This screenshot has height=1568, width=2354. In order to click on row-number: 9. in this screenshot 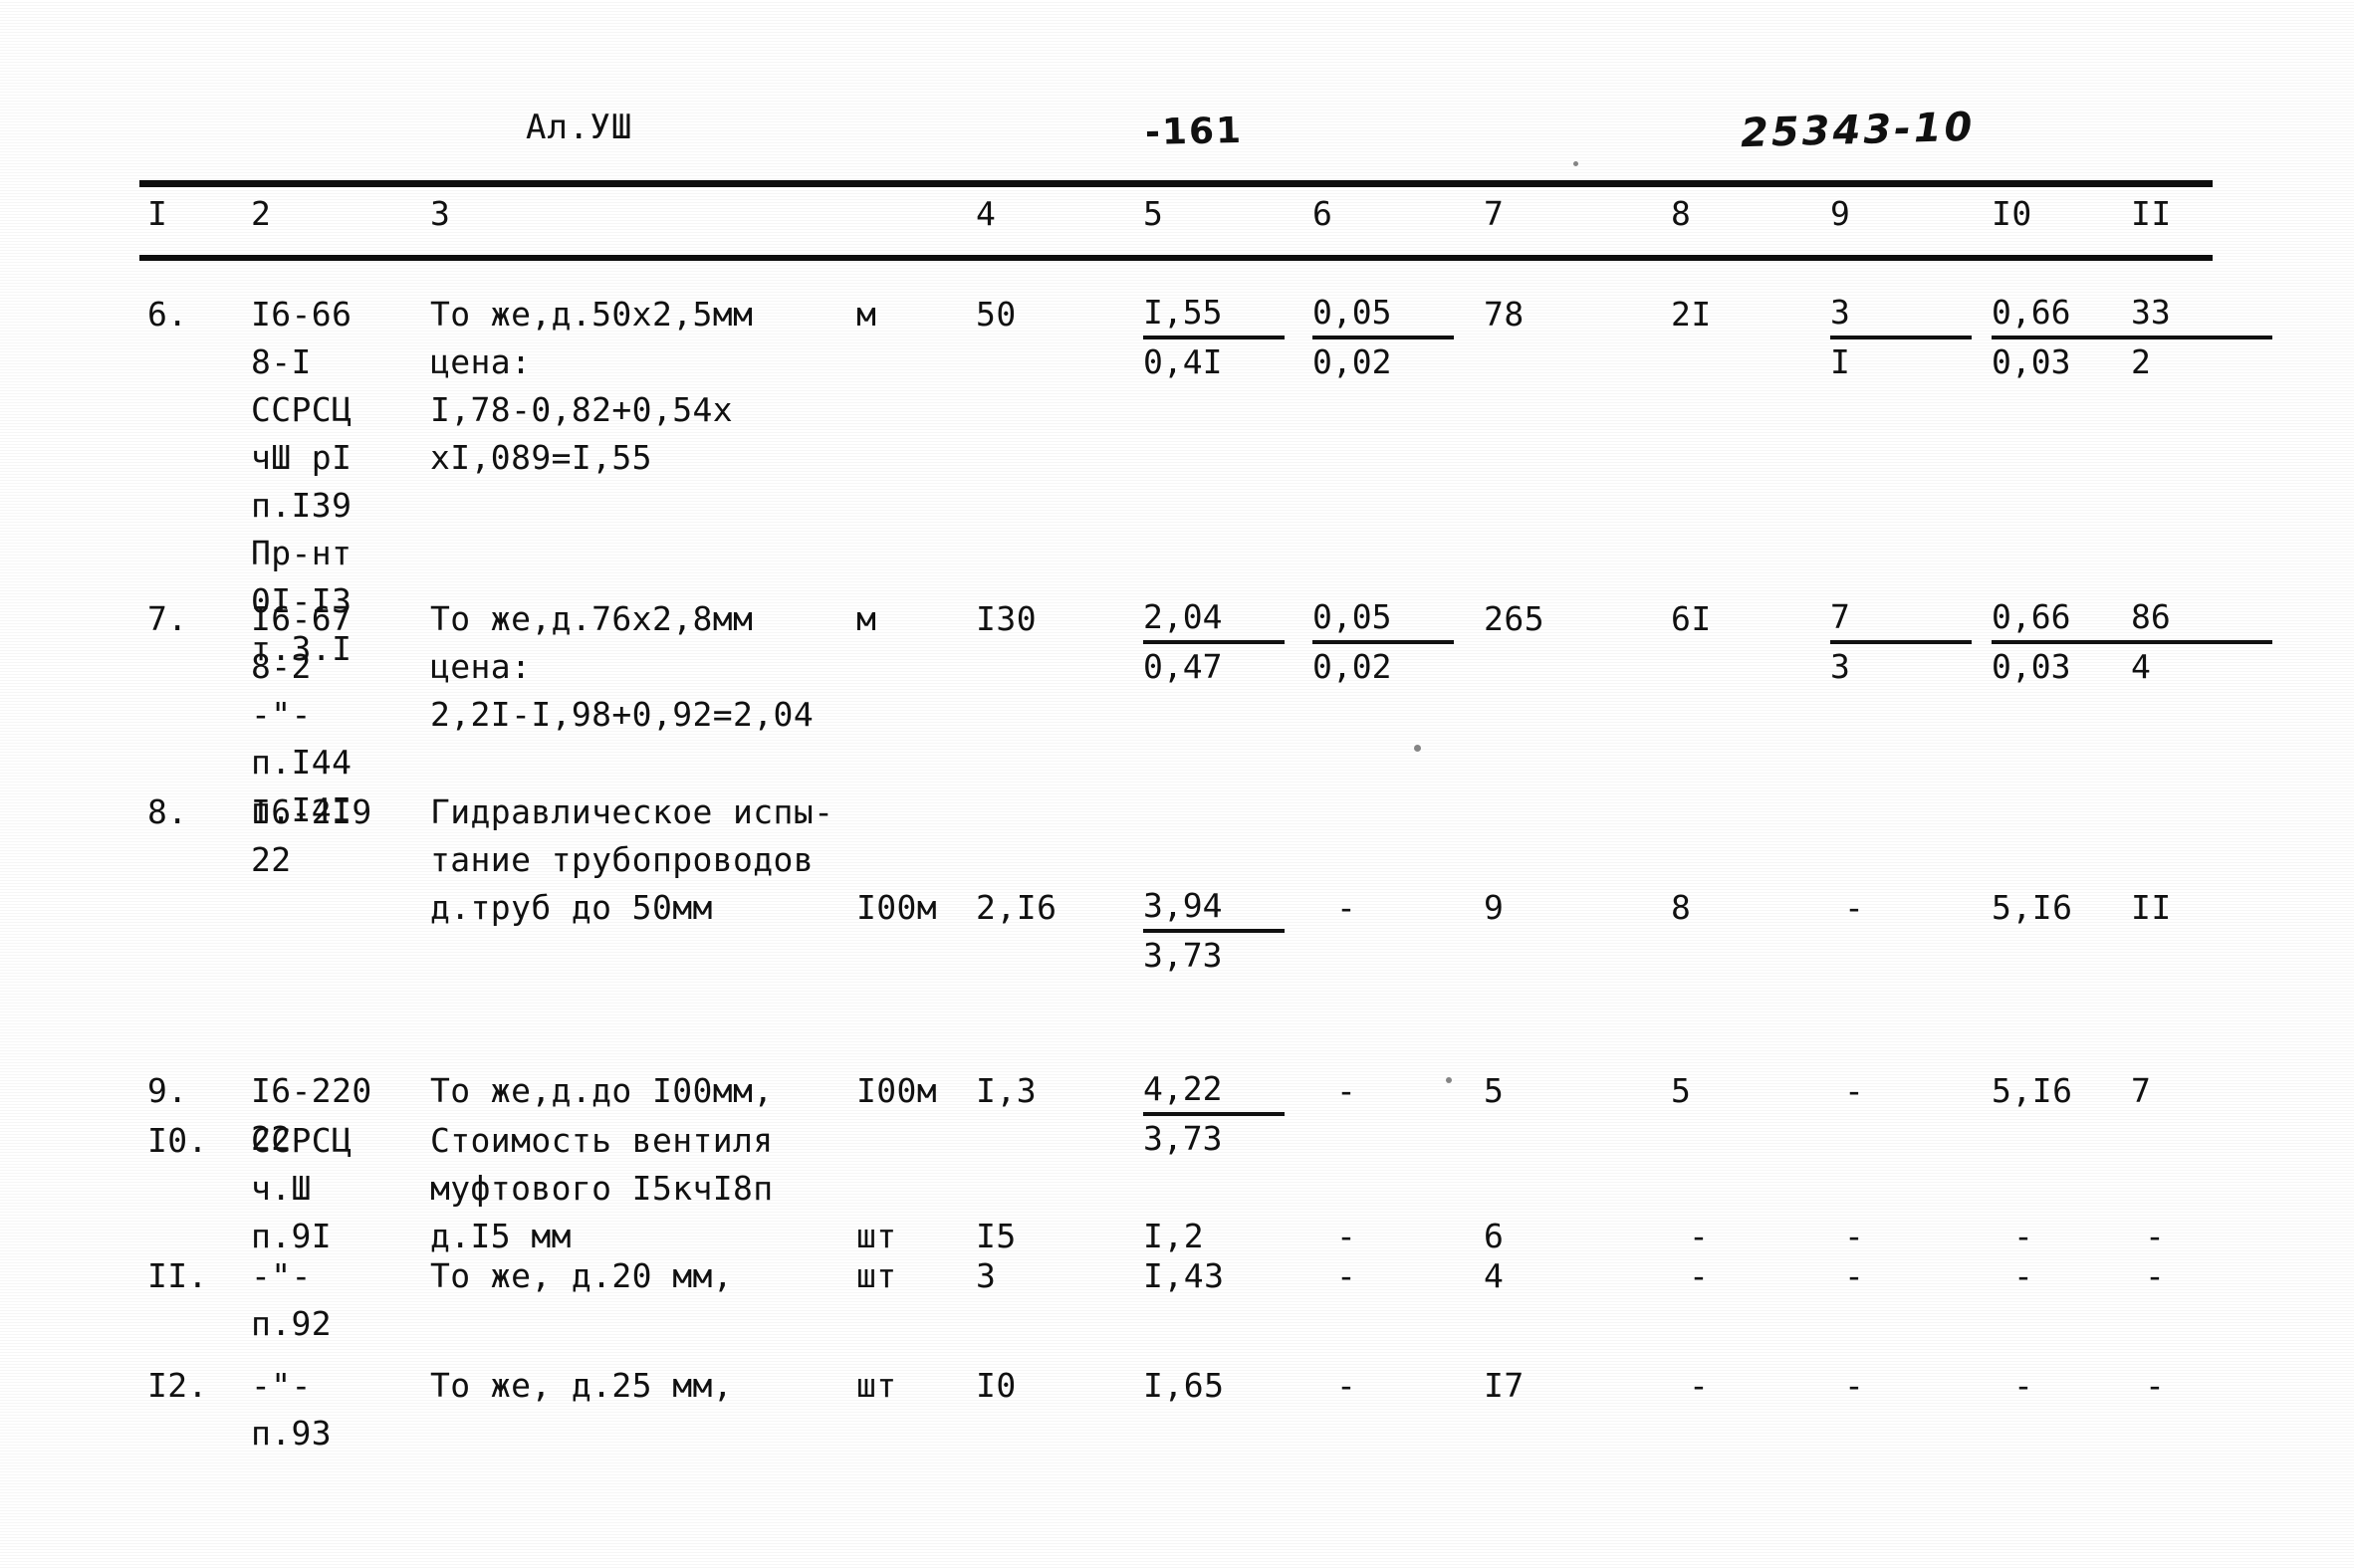, I will do `click(167, 1090)`.